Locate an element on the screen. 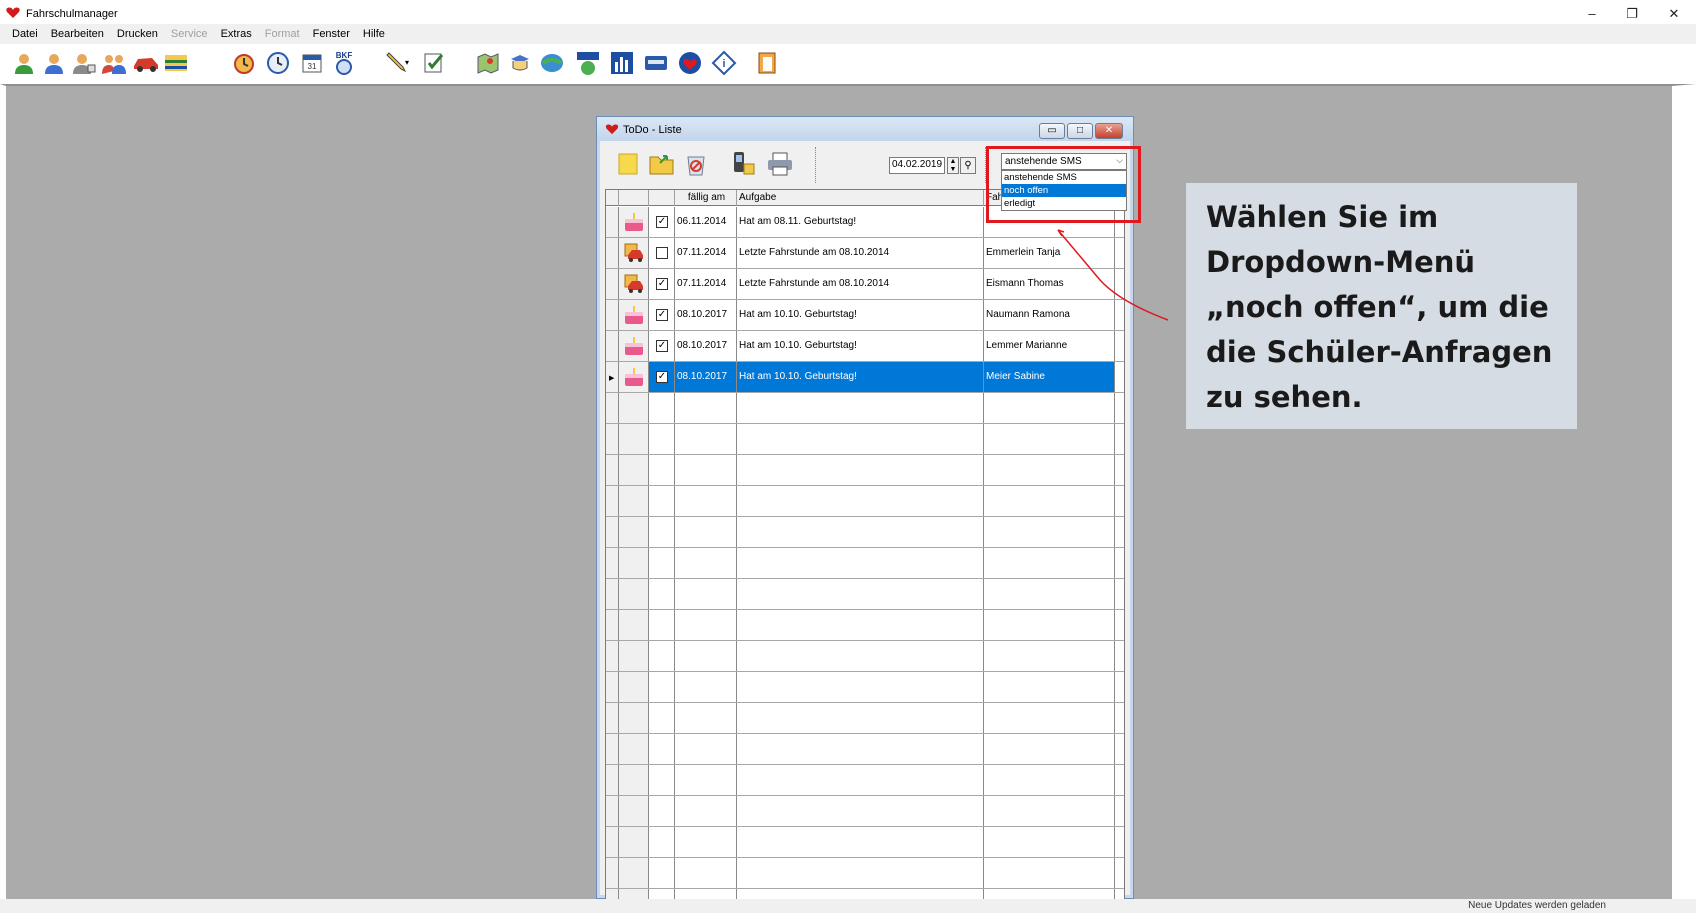 The height and width of the screenshot is (913, 1696). phone-sms-icon is located at coordinates (744, 164).